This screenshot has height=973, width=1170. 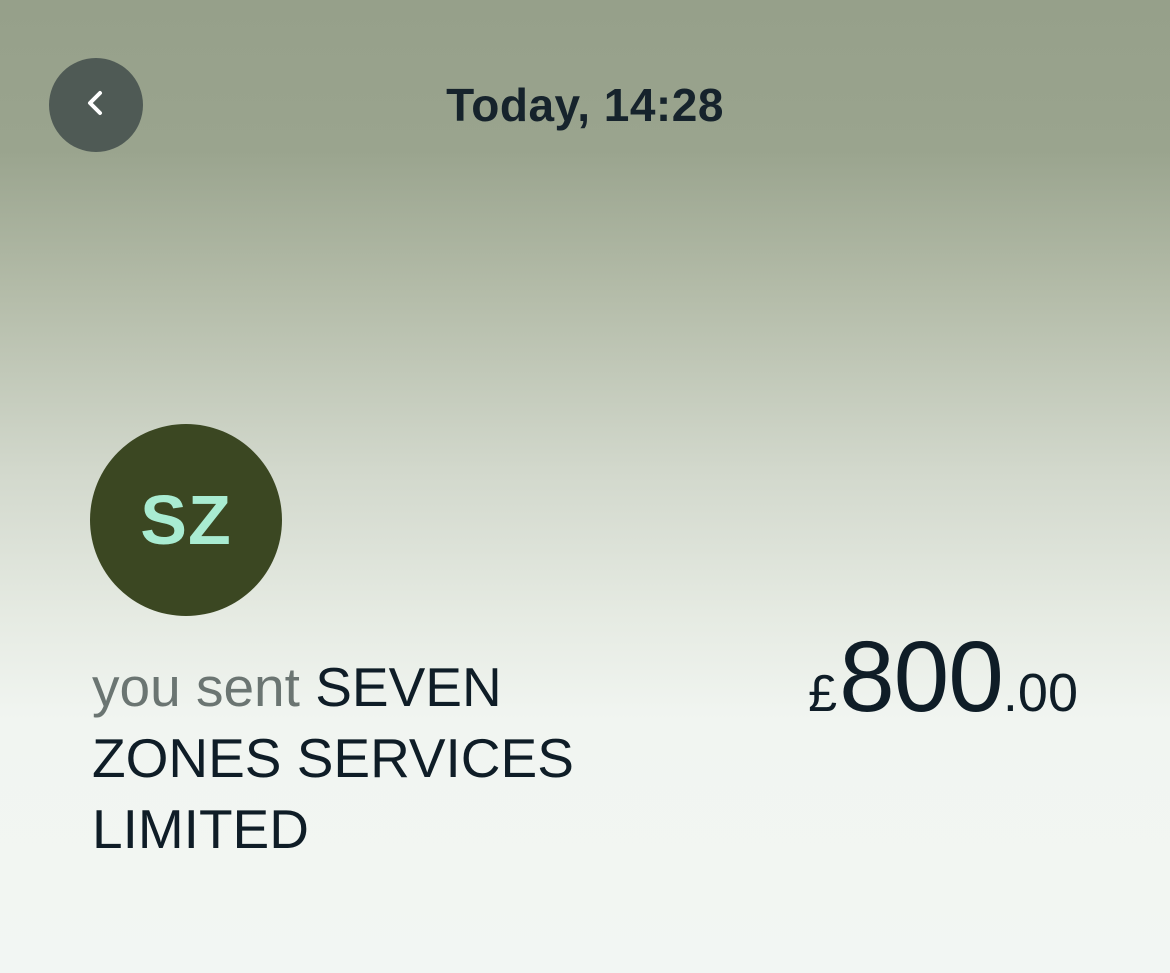 What do you see at coordinates (585, 105) in the screenshot?
I see `page-title: Today, 14:28` at bounding box center [585, 105].